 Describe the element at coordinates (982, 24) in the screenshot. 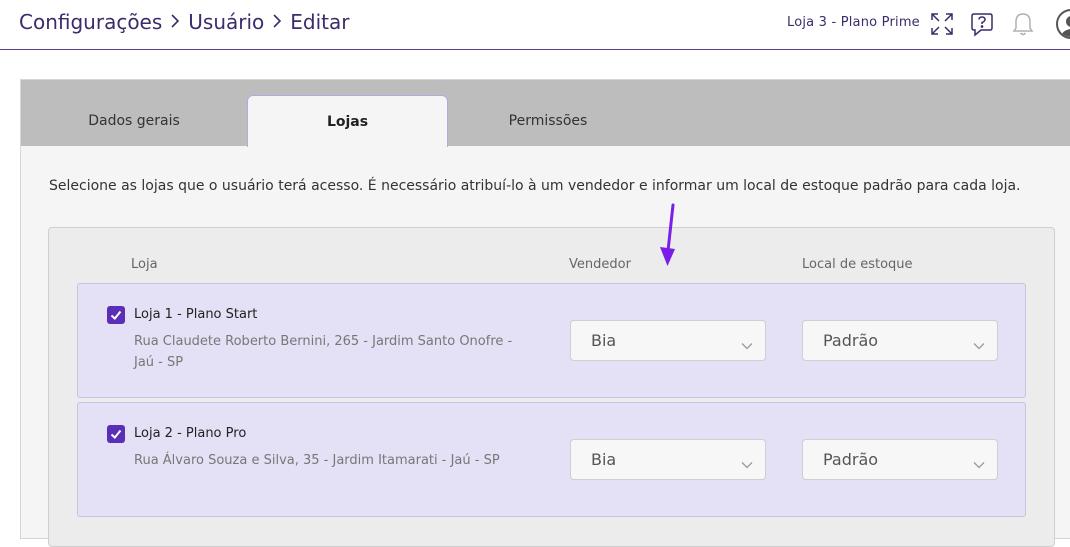

I see `help-icon` at that location.